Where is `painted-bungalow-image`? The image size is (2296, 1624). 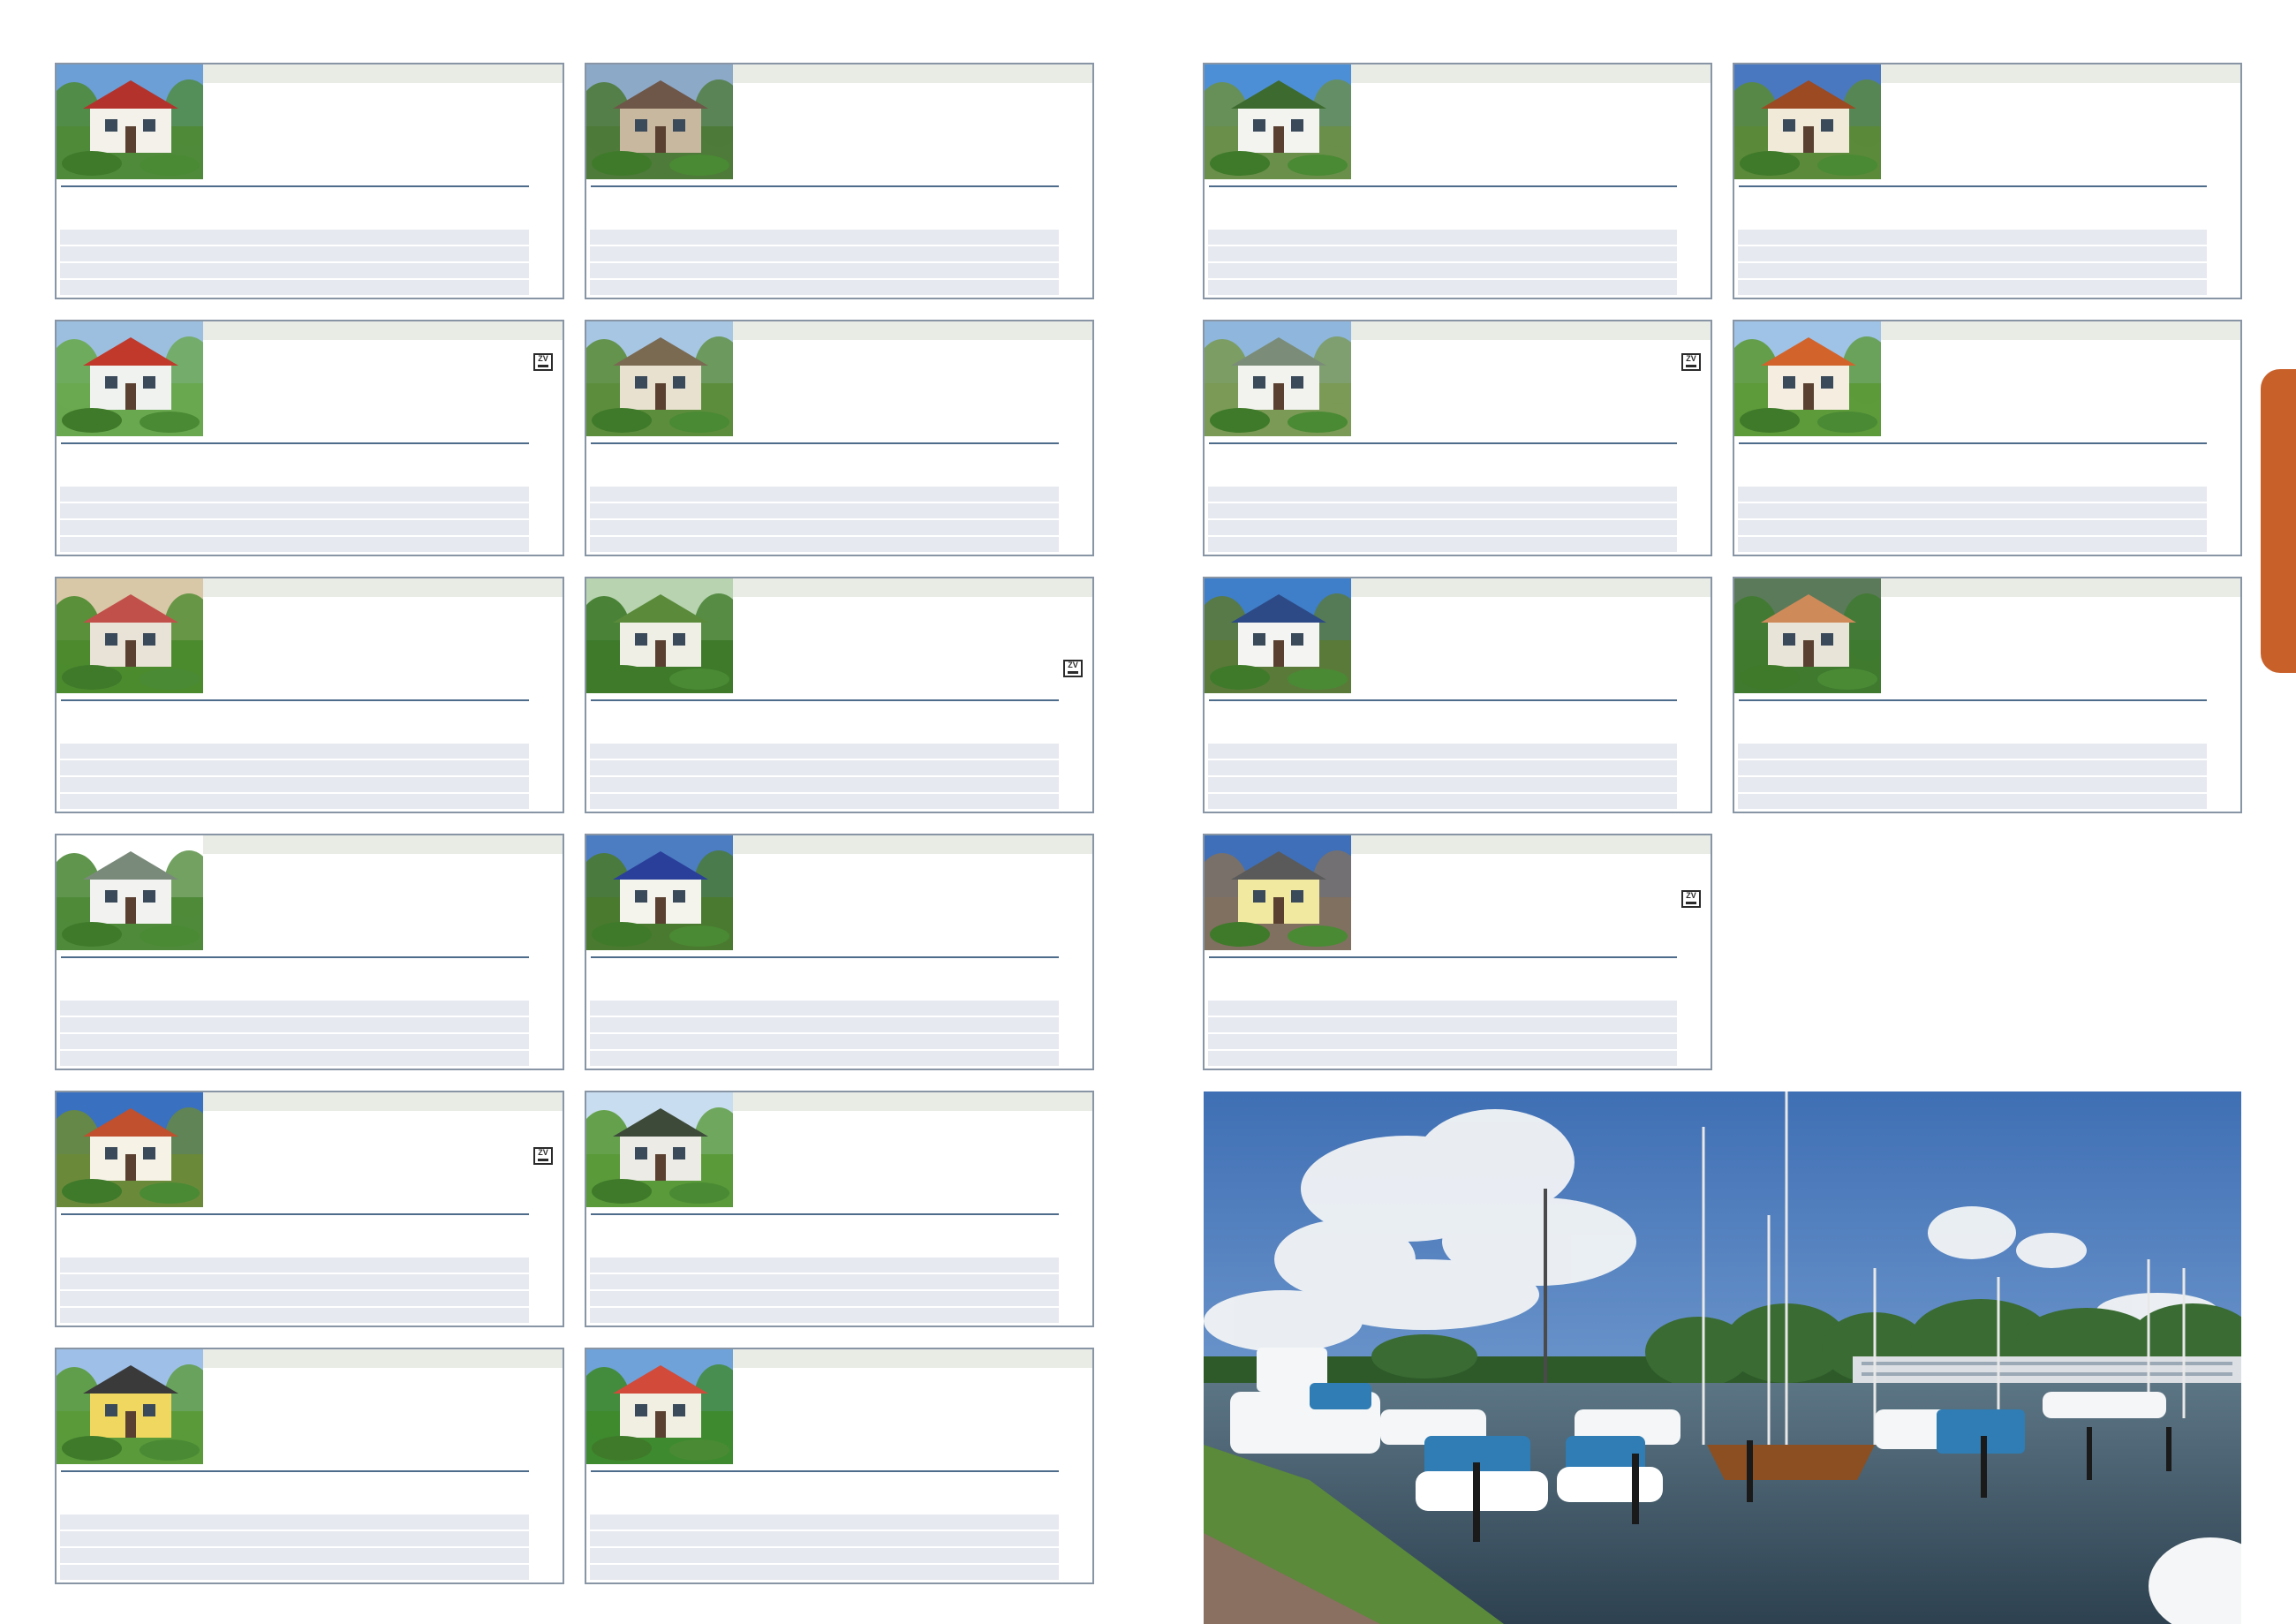 painted-bungalow-image is located at coordinates (1278, 892).